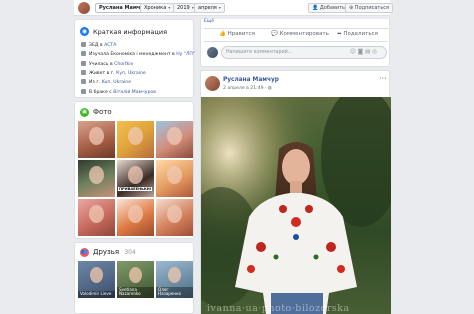 The image size is (474, 314). I want to click on friends-count: 304, so click(130, 252).